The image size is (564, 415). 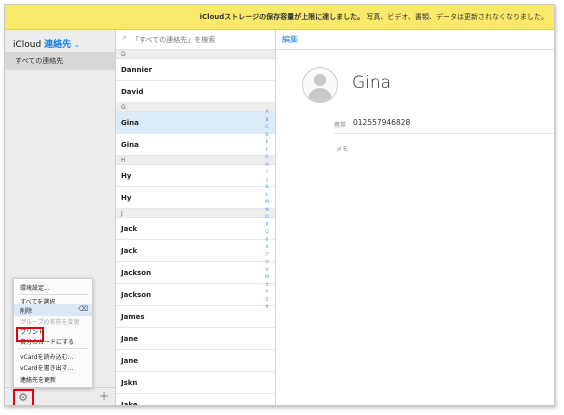 I want to click on section-header: H, so click(x=195, y=160).